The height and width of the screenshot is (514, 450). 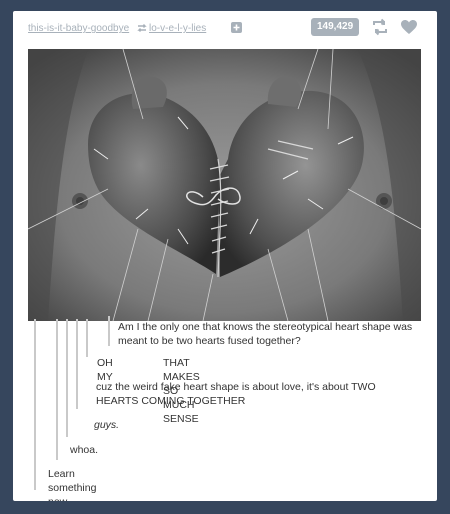 I want to click on comment-text: whoa., so click(x=84, y=450).